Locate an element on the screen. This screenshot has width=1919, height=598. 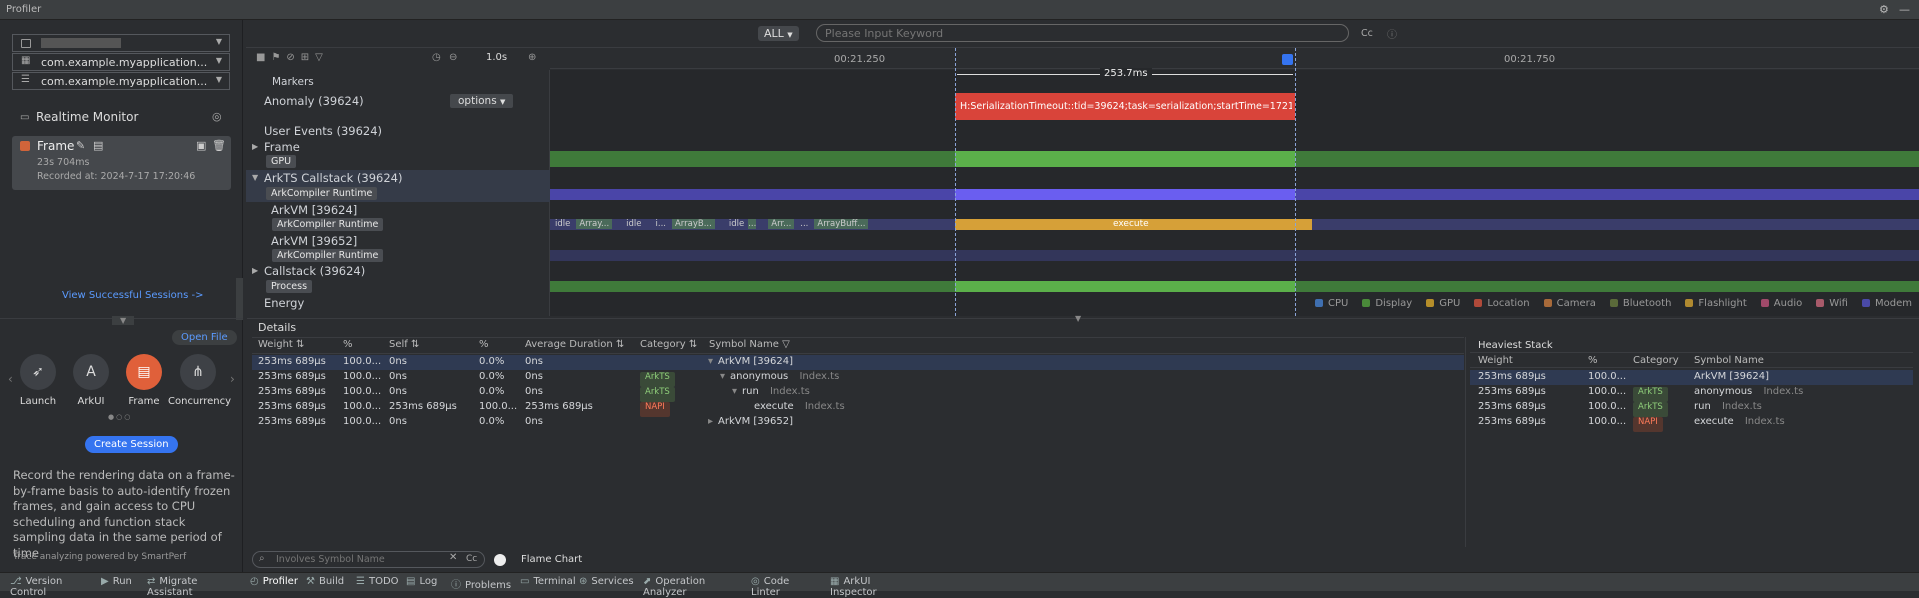
device-select: ▼ is located at coordinates (121, 43).